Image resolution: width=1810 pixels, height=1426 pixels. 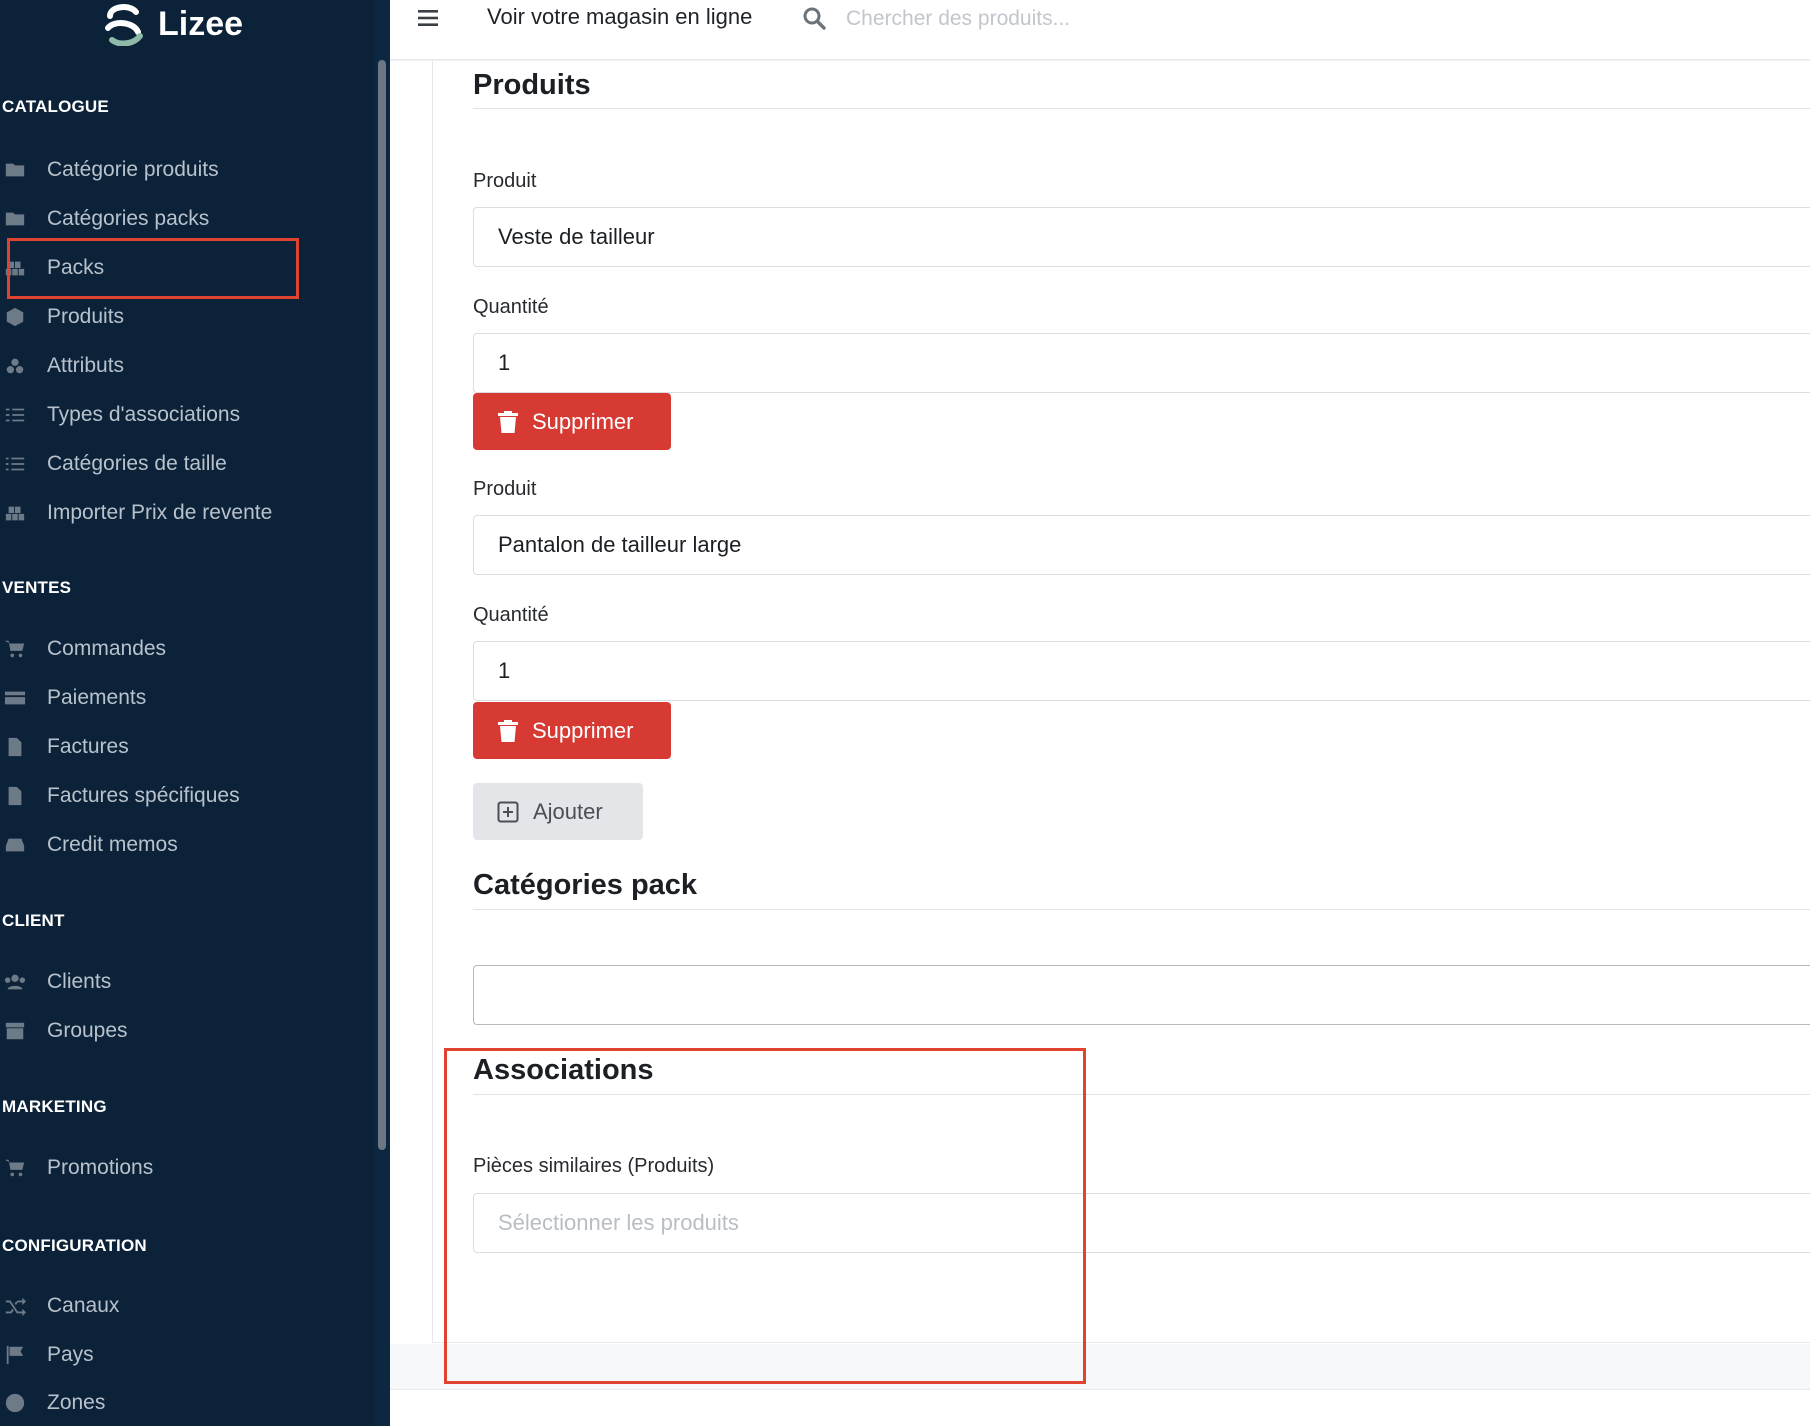 What do you see at coordinates (201, 23) in the screenshot?
I see `brand-name: Lizee` at bounding box center [201, 23].